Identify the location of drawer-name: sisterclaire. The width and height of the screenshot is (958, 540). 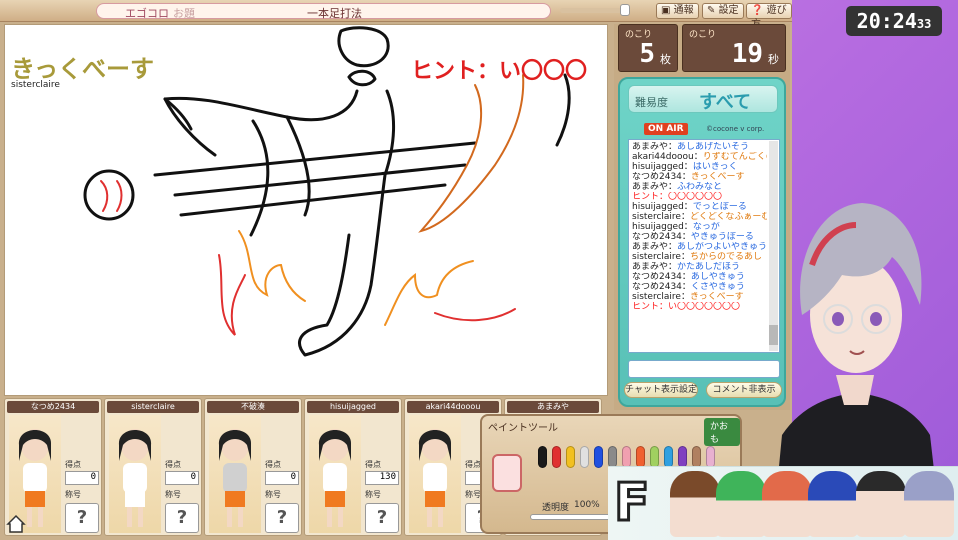
(35, 85).